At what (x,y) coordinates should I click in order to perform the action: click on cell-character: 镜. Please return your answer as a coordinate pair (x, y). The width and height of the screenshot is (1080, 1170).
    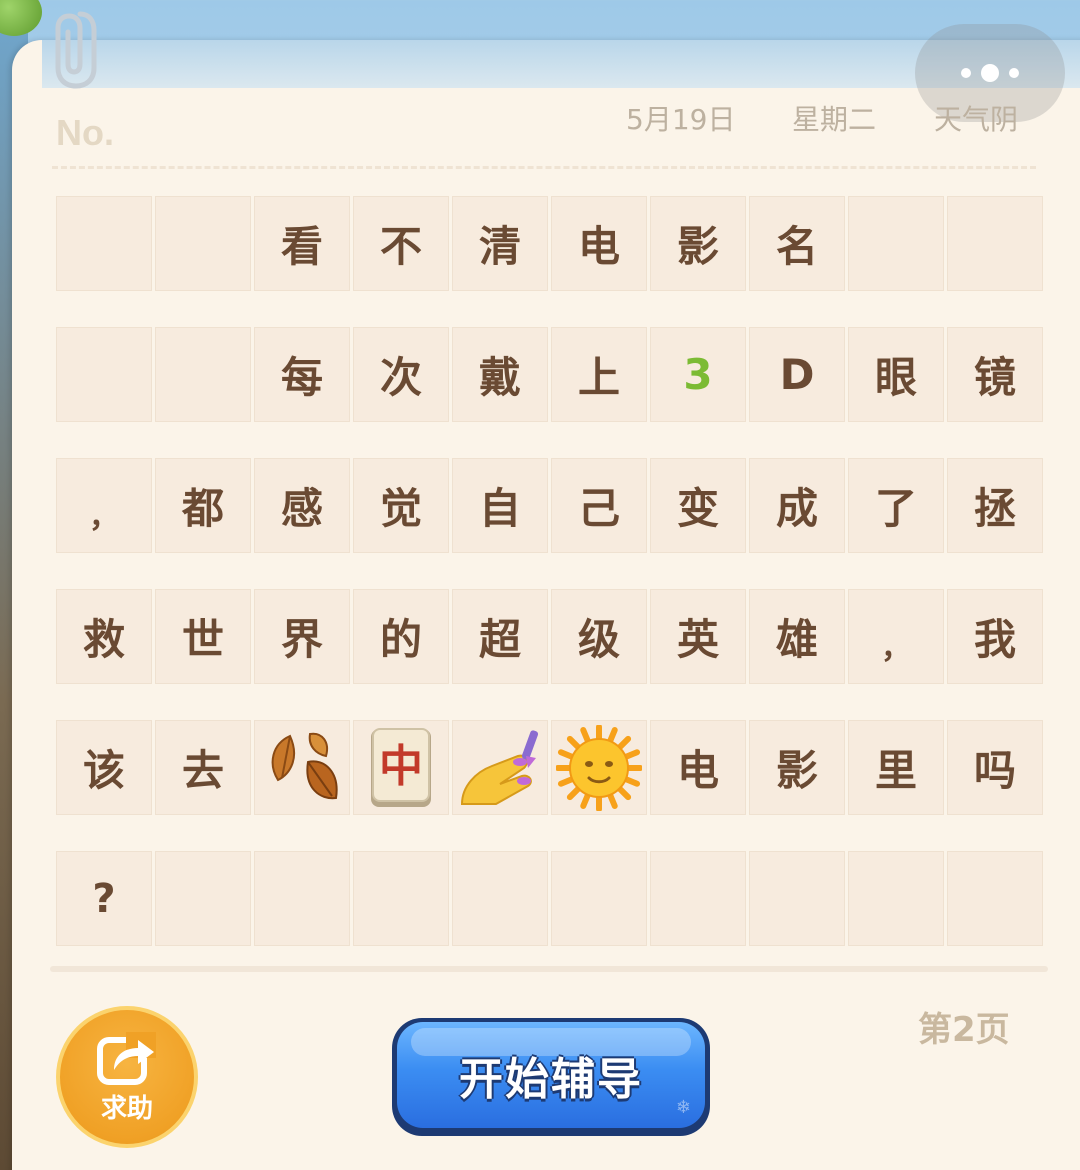
    Looking at the image, I should click on (994, 377).